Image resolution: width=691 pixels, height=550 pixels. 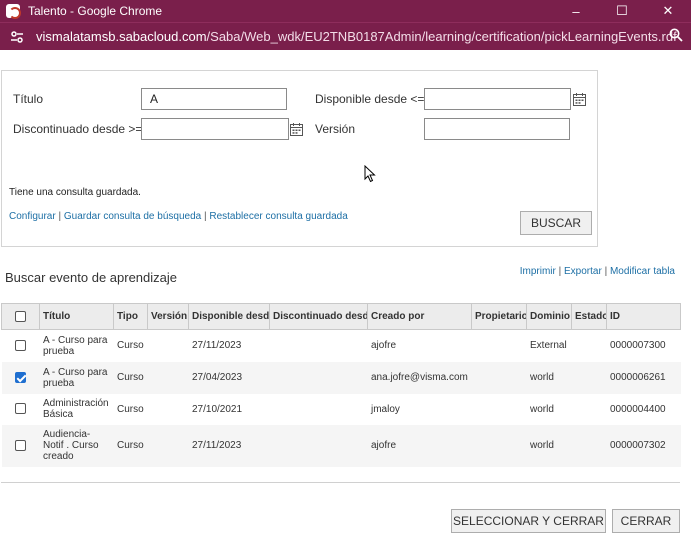 What do you see at coordinates (335, 129) in the screenshot?
I see `version-label: Versión` at bounding box center [335, 129].